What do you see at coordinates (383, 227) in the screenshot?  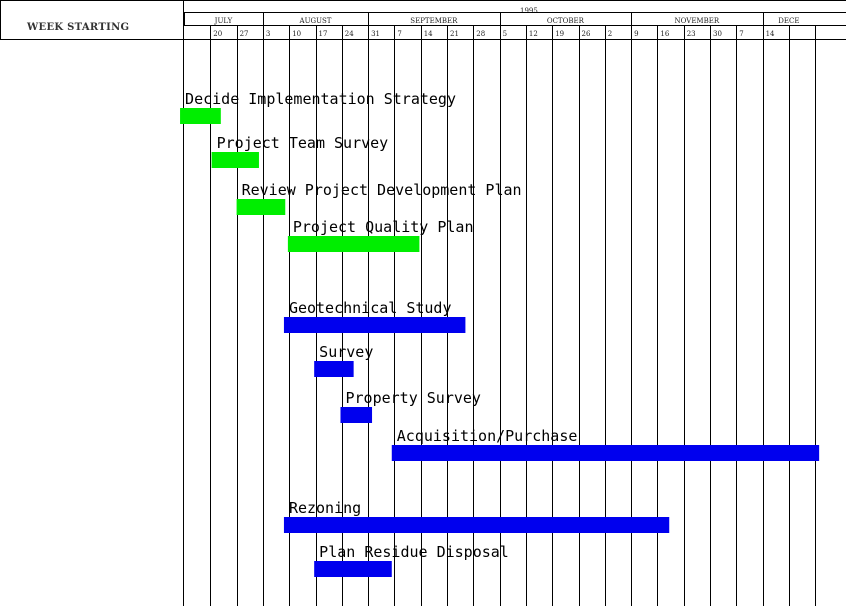 I see `task-label: Project Quality Plan` at bounding box center [383, 227].